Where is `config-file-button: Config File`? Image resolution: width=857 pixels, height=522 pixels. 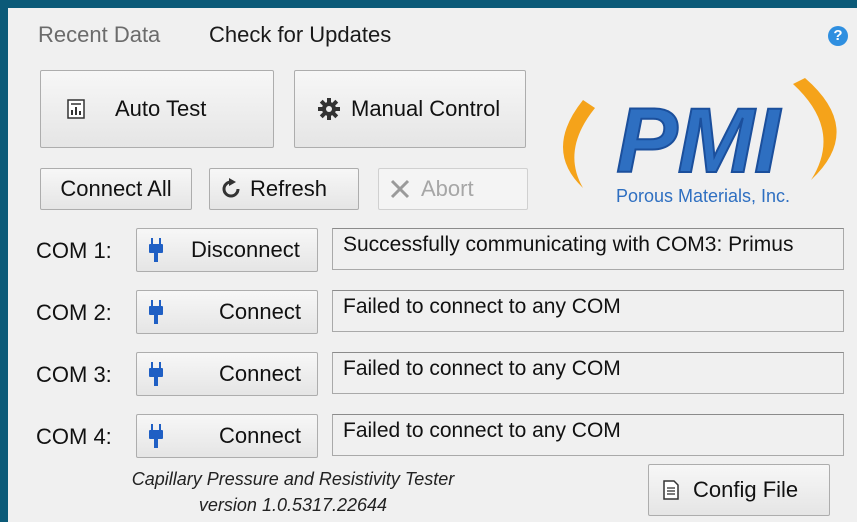
config-file-button: Config File is located at coordinates (739, 490).